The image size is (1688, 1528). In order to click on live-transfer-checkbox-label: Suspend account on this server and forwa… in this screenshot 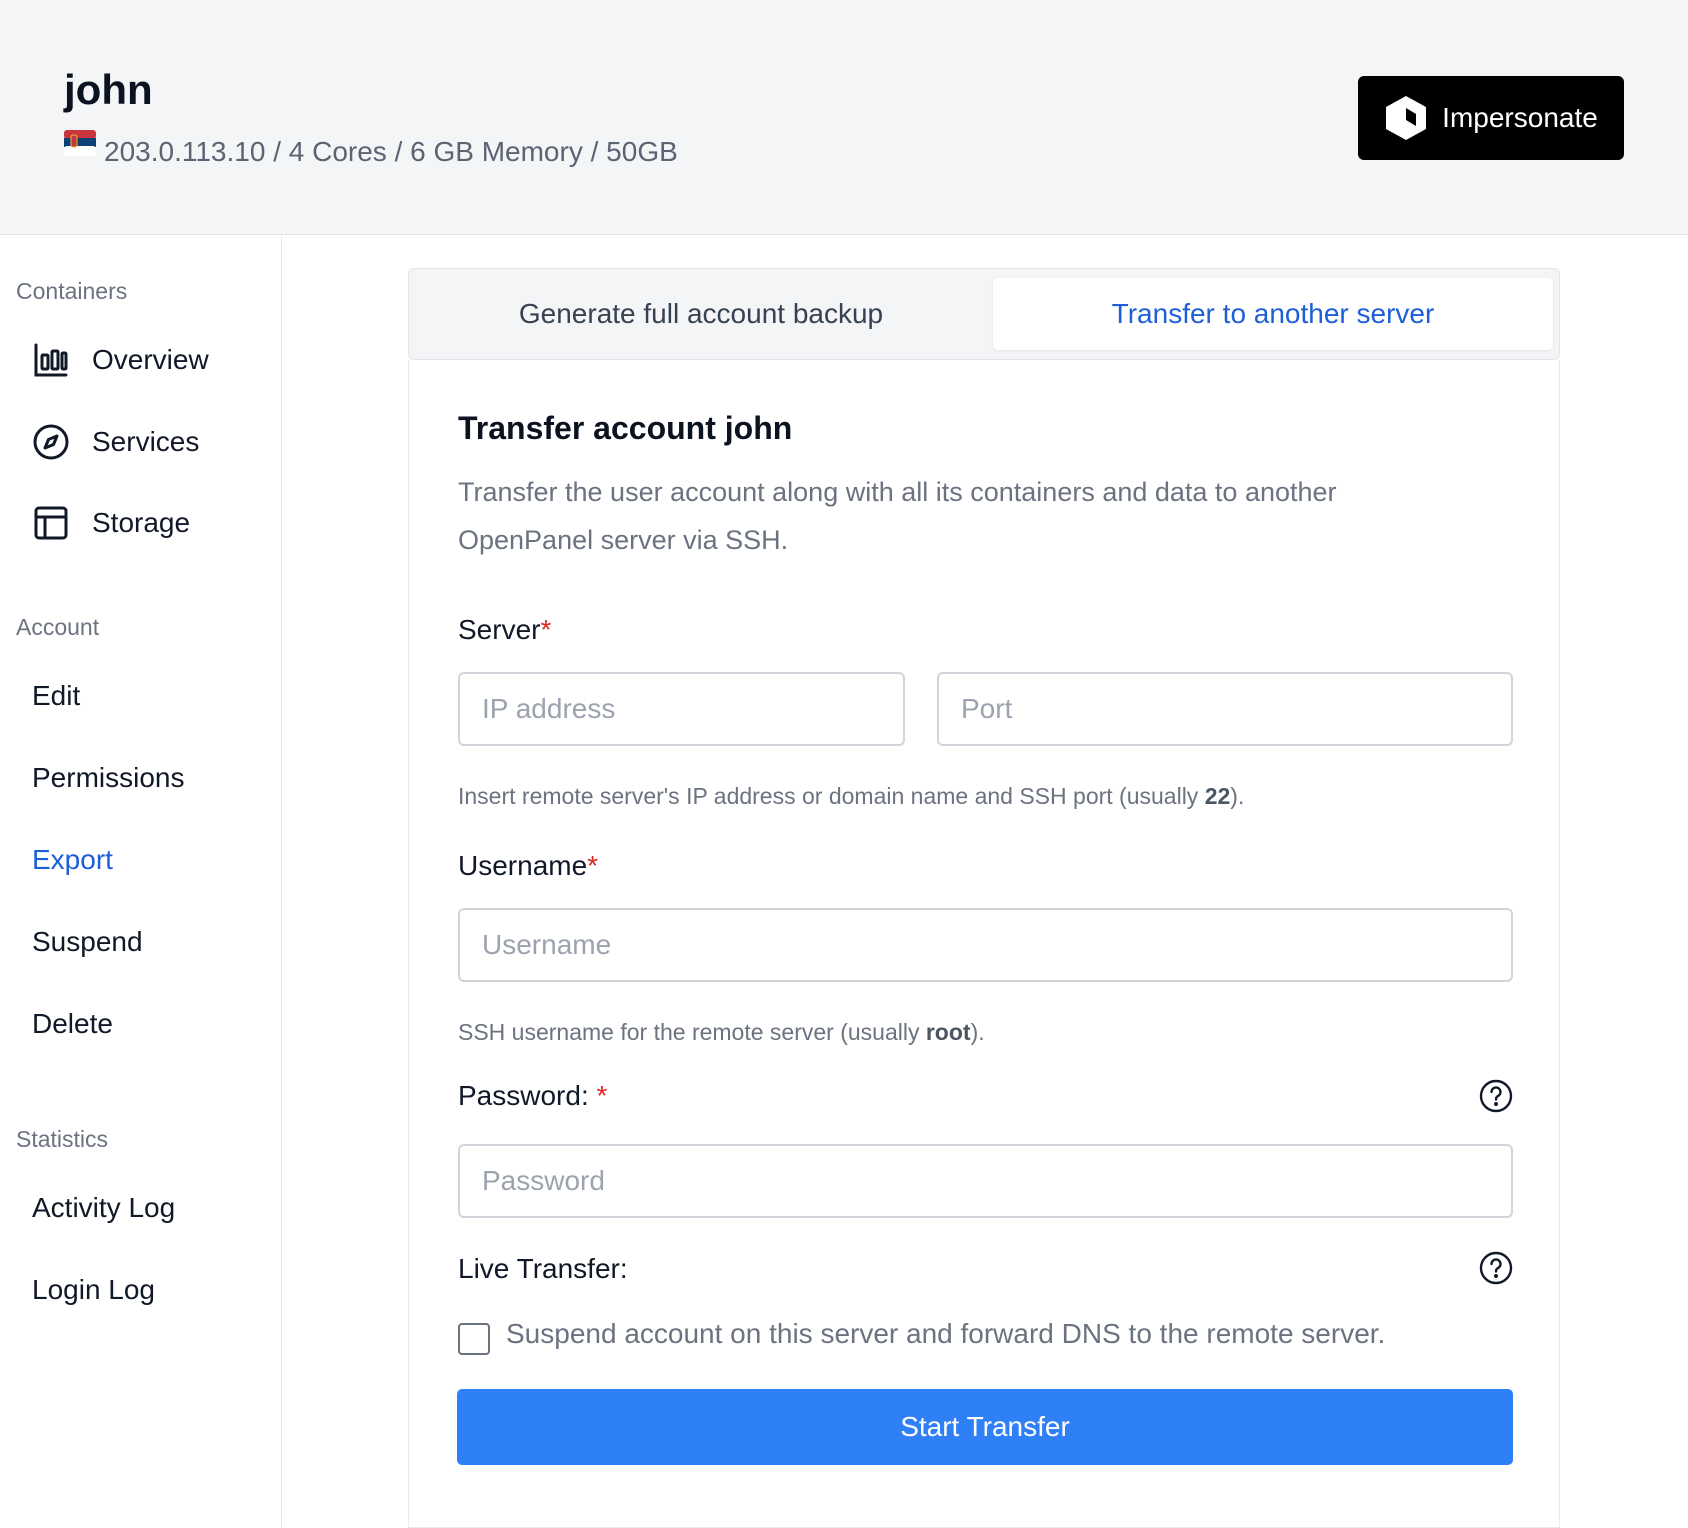, I will do `click(945, 1334)`.